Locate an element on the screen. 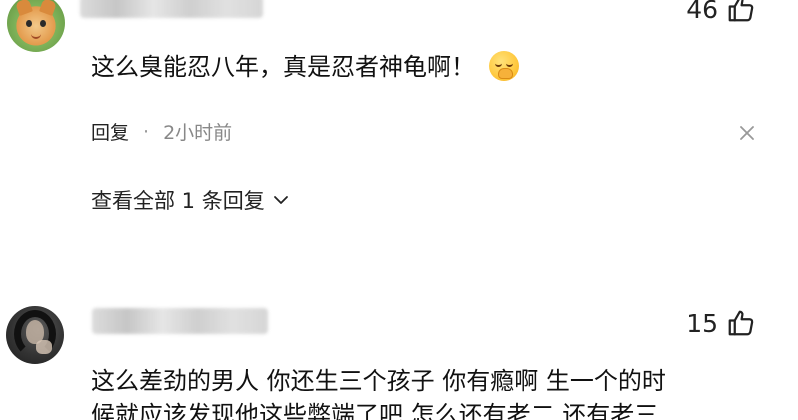 The image size is (798, 420). chevron-down-icon is located at coordinates (280, 200).